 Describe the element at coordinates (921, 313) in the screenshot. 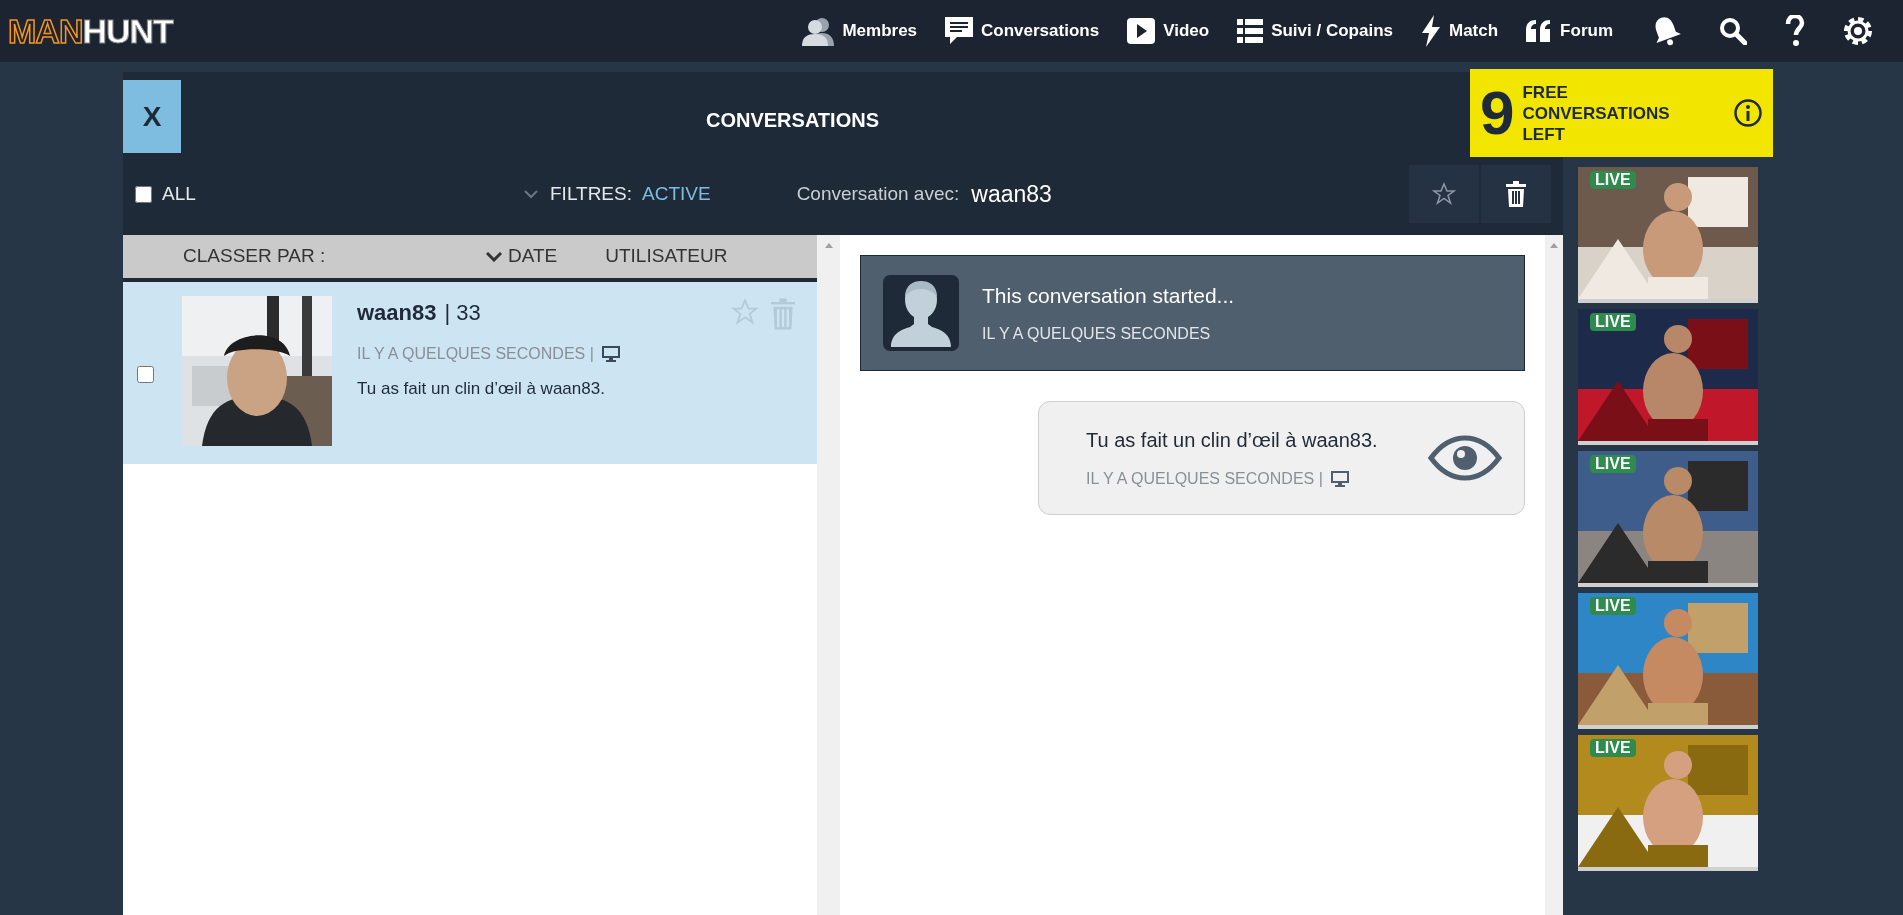

I see `avatar-icon` at that location.